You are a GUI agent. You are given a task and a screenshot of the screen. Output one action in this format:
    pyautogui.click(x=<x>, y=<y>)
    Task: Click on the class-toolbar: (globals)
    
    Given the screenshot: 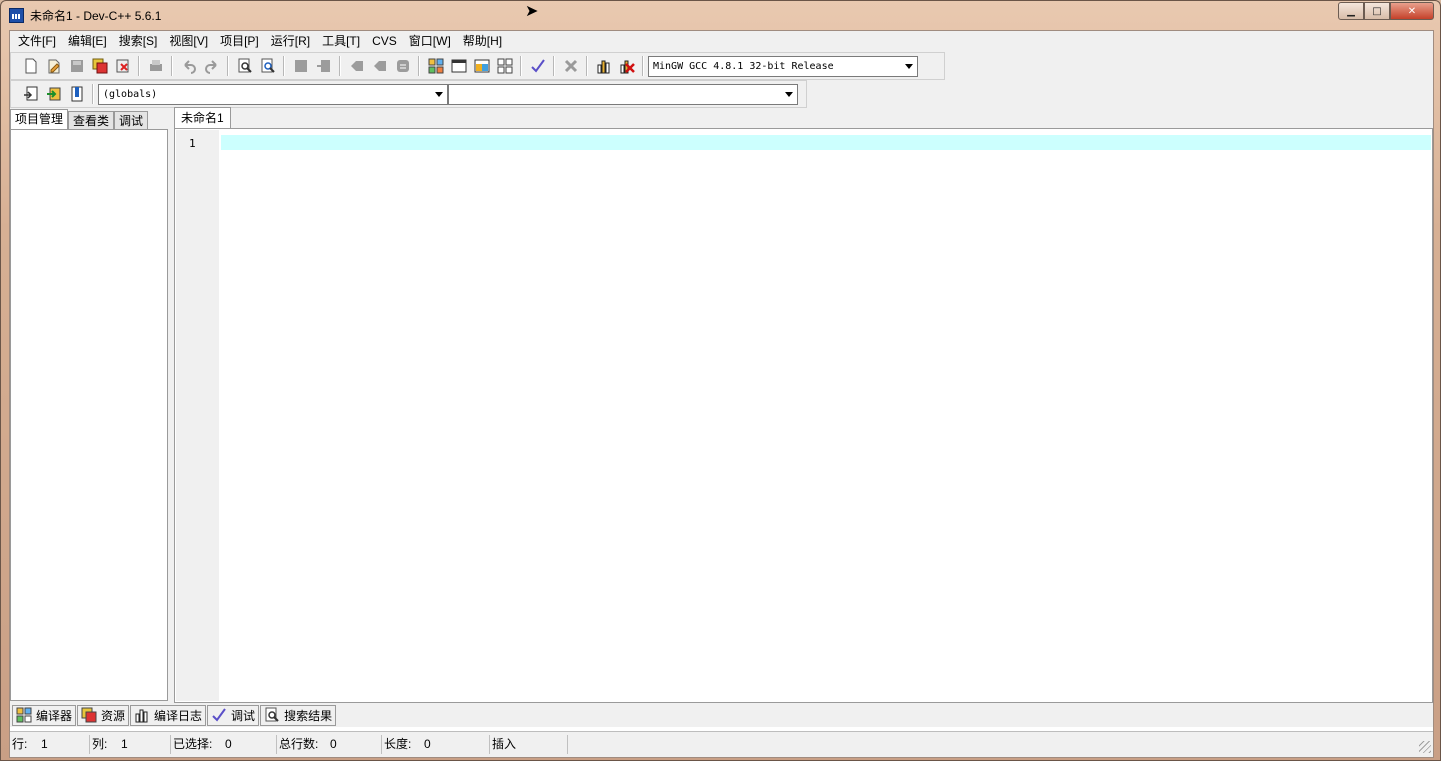 What is the action you would take?
    pyautogui.click(x=408, y=94)
    